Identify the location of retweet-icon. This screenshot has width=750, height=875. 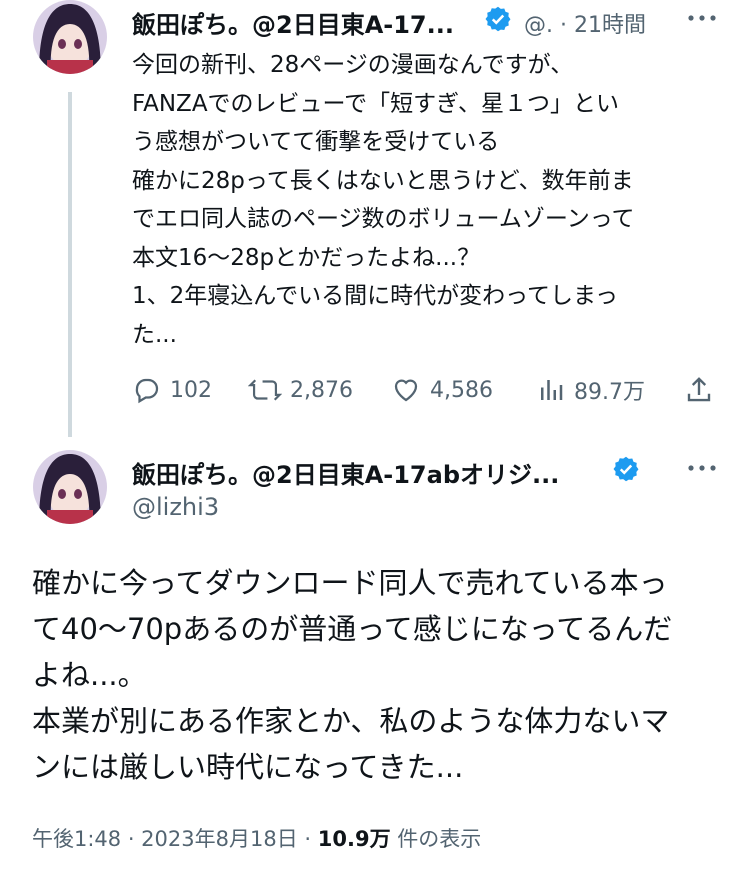
(265, 390).